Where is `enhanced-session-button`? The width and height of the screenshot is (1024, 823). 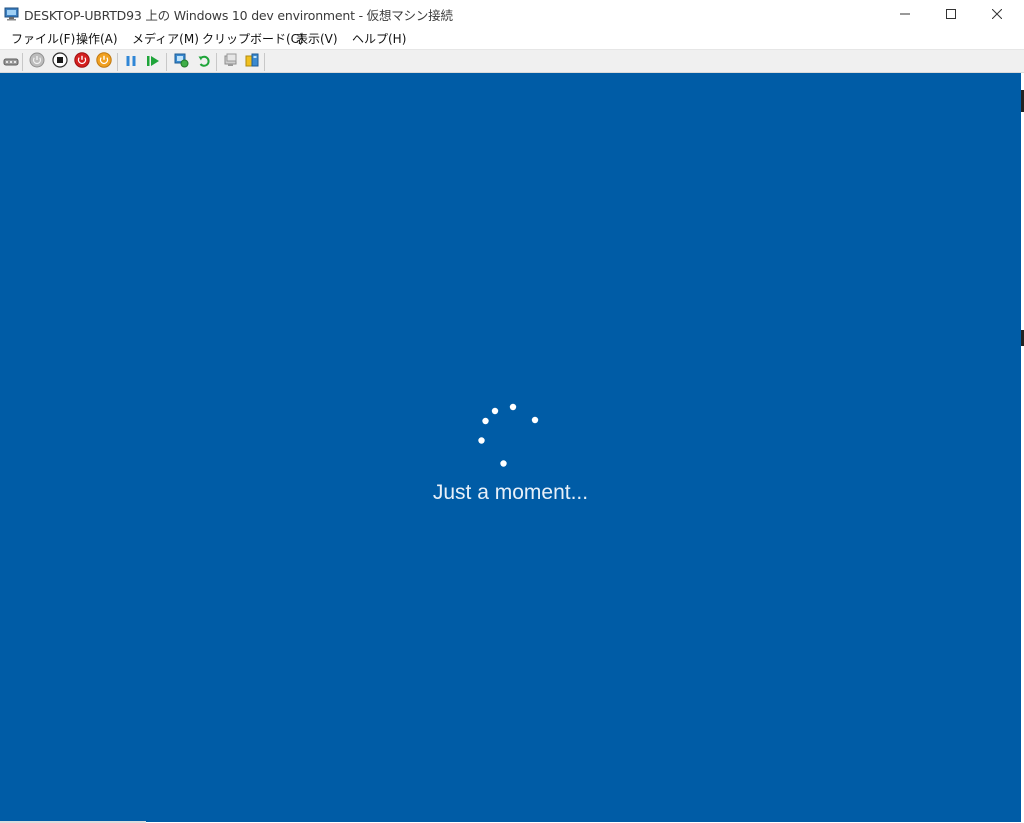
enhanced-session-button is located at coordinates (231, 62).